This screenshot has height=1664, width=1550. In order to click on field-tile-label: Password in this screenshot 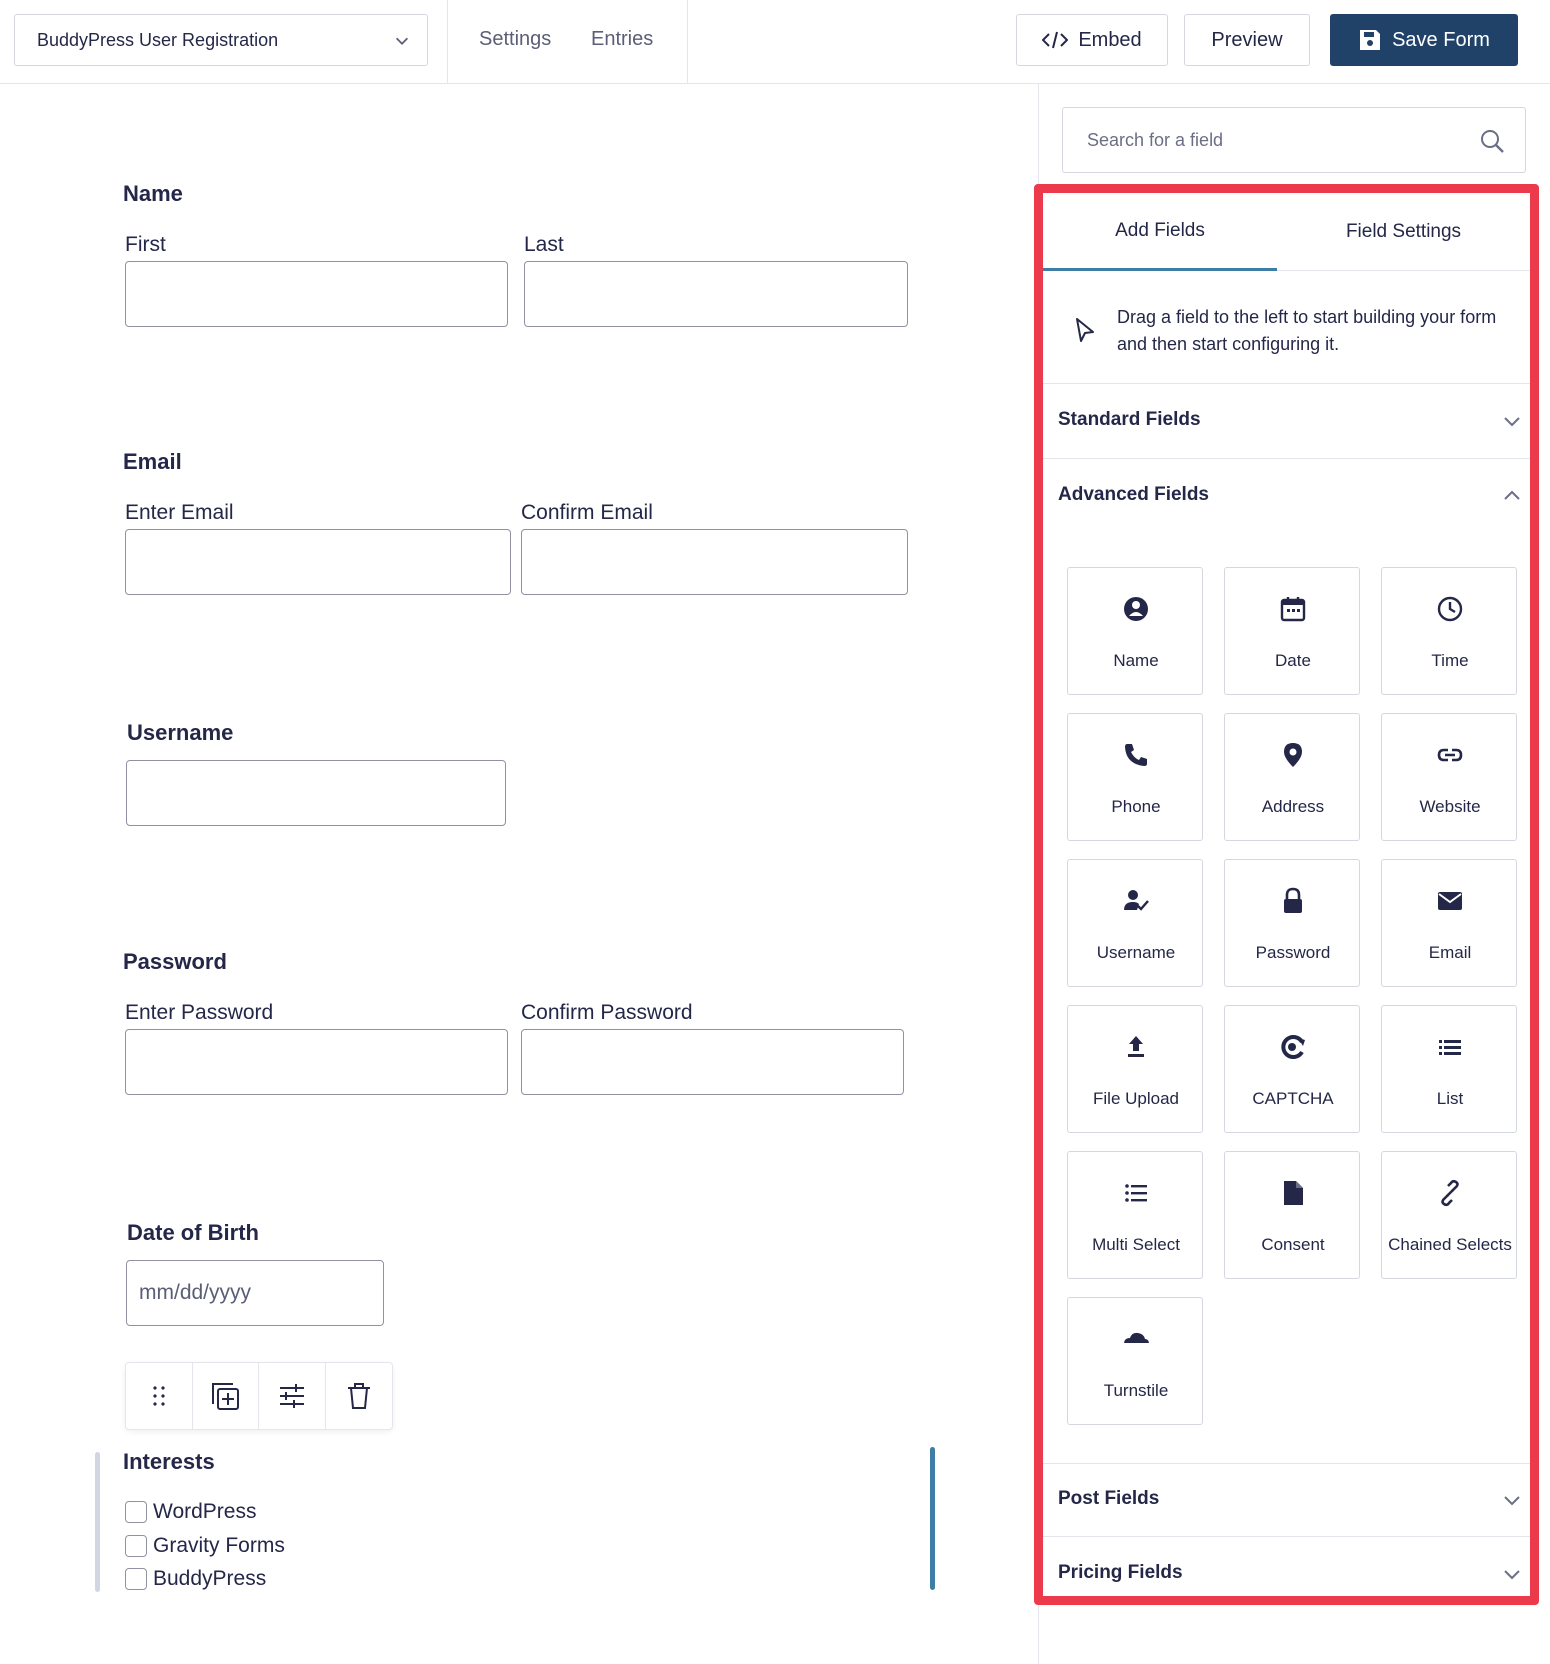, I will do `click(1293, 952)`.